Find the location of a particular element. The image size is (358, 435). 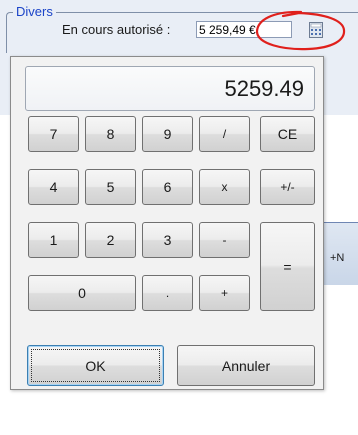

cancel-button-label: Annuler is located at coordinates (246, 365).